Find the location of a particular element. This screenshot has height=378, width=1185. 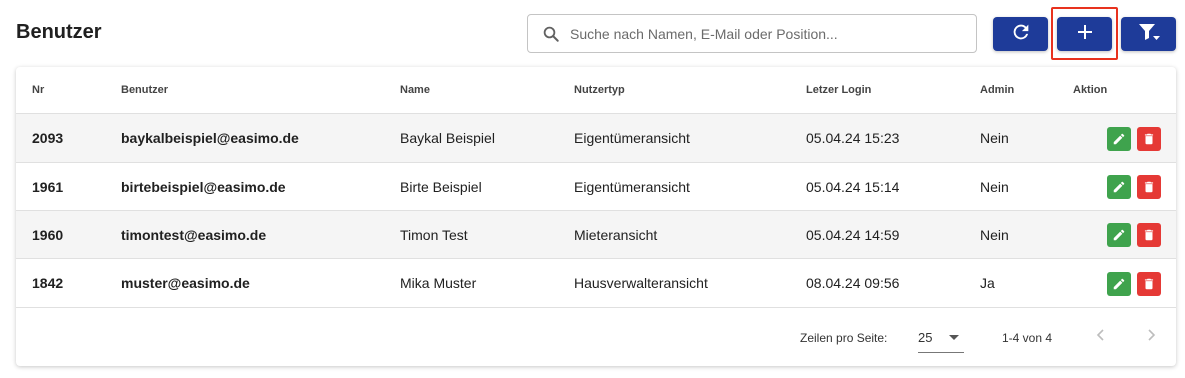

search-input is located at coordinates (765, 33).